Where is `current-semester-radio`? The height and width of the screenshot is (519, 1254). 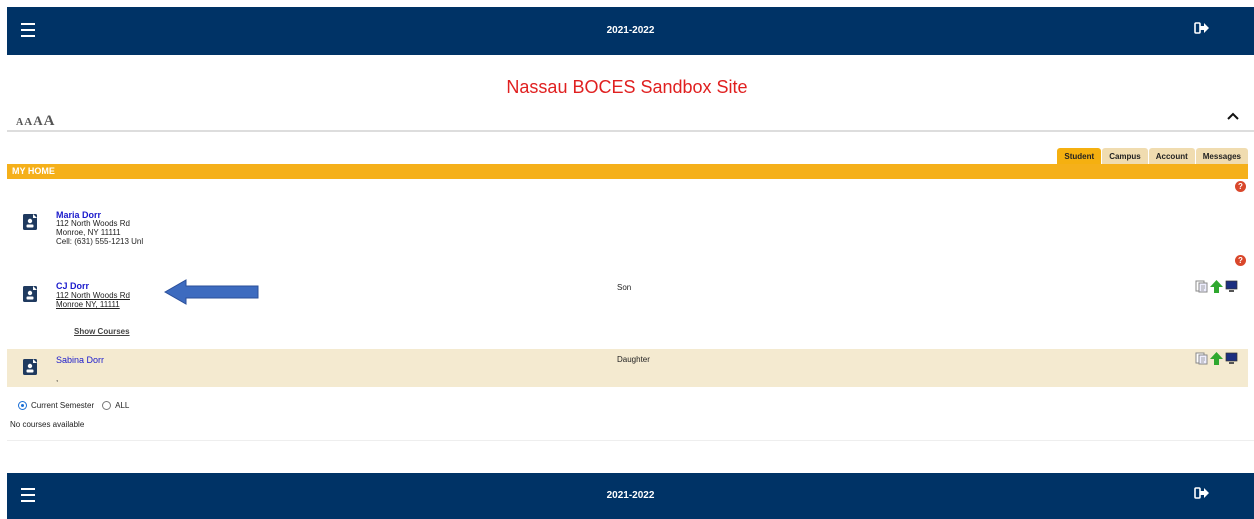 current-semester-radio is located at coordinates (22, 405).